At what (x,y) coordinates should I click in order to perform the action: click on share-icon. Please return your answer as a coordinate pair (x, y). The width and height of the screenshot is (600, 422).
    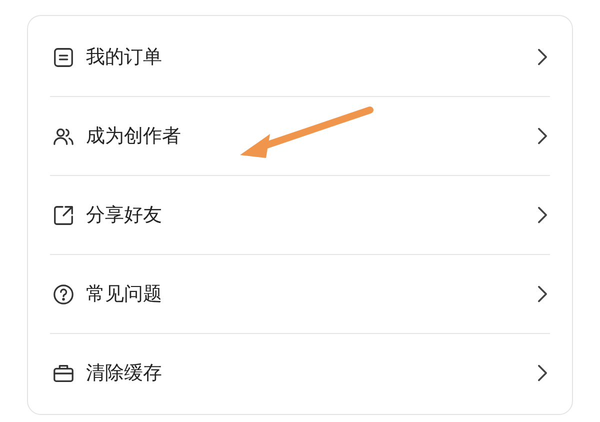
    Looking at the image, I should click on (63, 215).